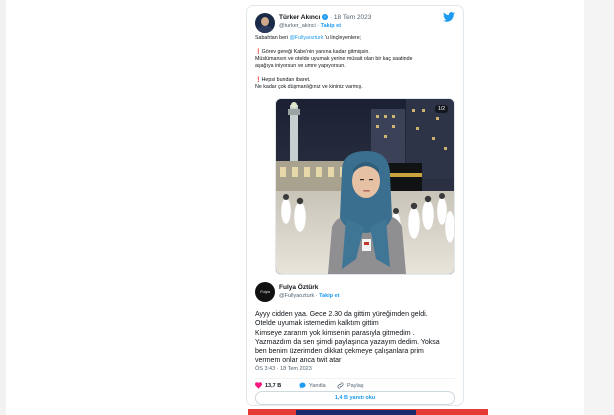  I want to click on page-left-margin, so click(3, 207).